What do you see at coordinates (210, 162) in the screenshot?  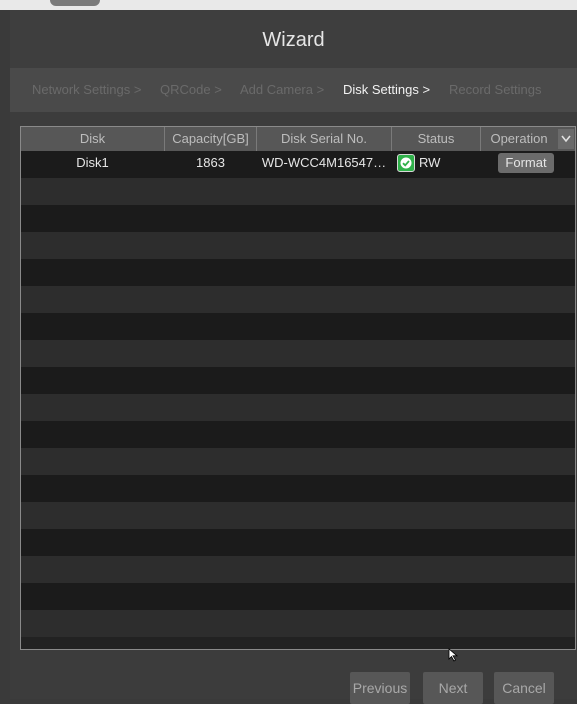 I see `capacity-cell: 1863` at bounding box center [210, 162].